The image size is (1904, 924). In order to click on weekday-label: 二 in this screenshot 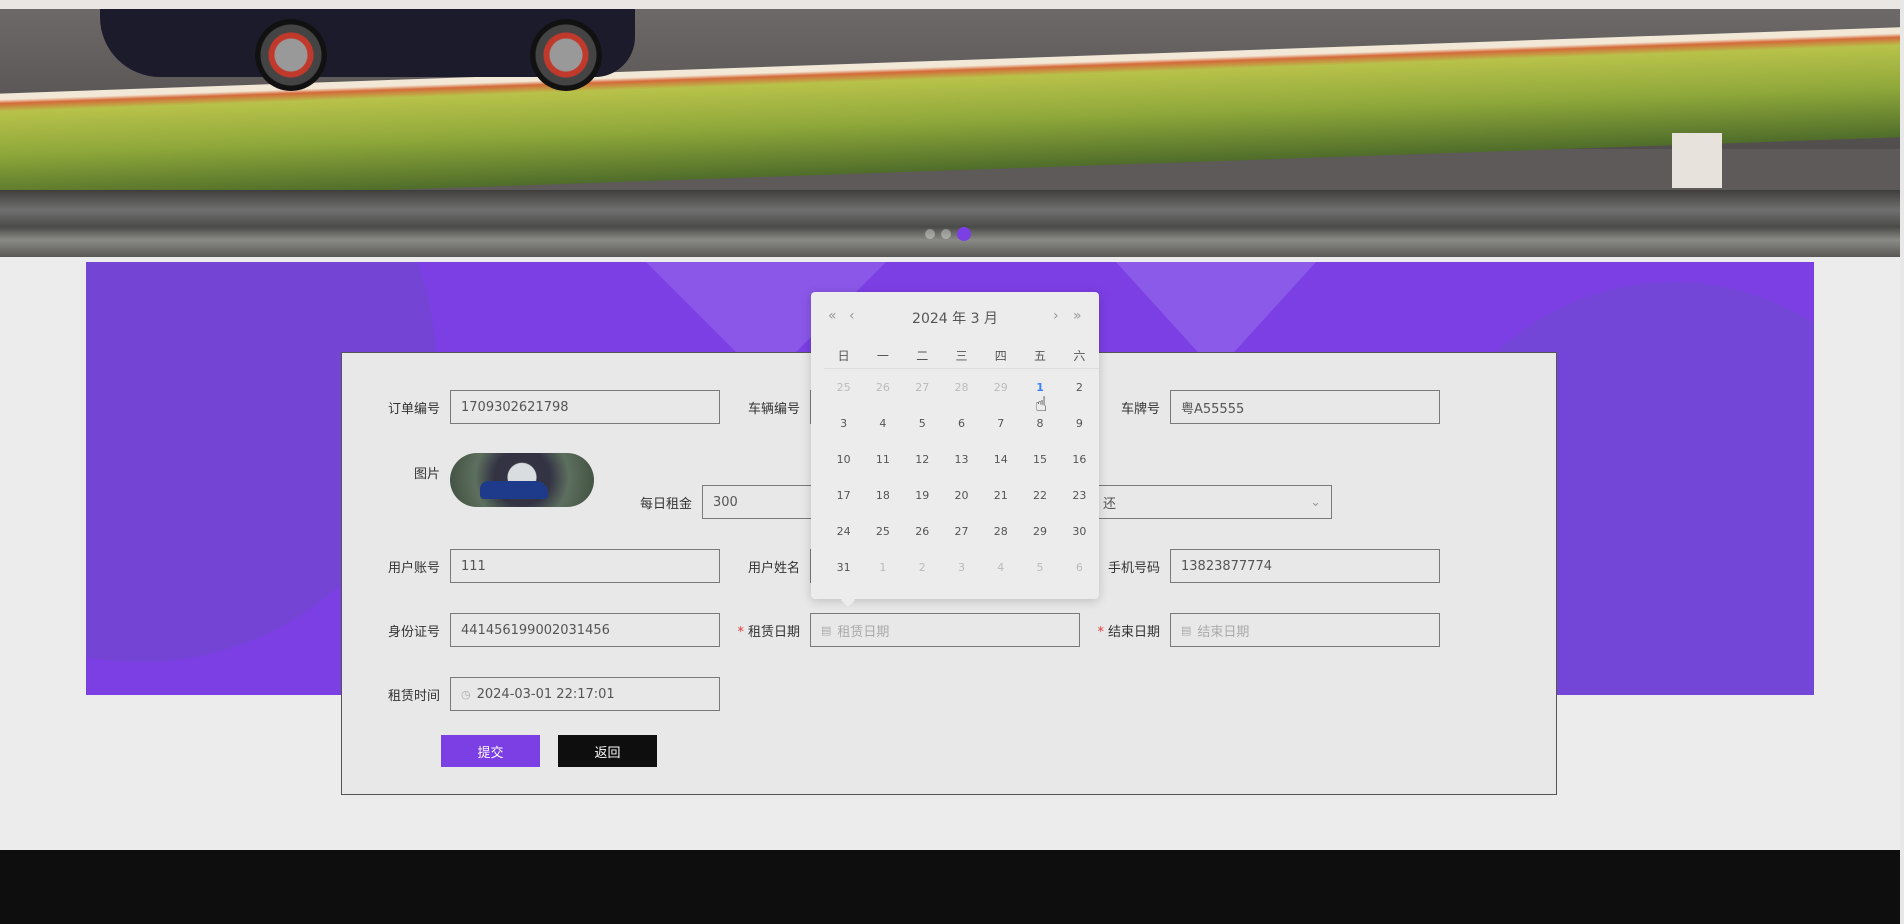, I will do `click(922, 355)`.